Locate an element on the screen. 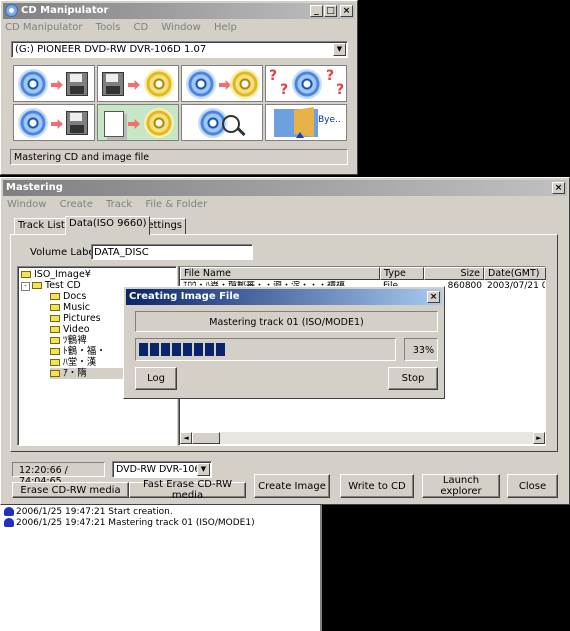 The image size is (570, 631). mastering-titlebar: Mastering × is located at coordinates (285, 188).